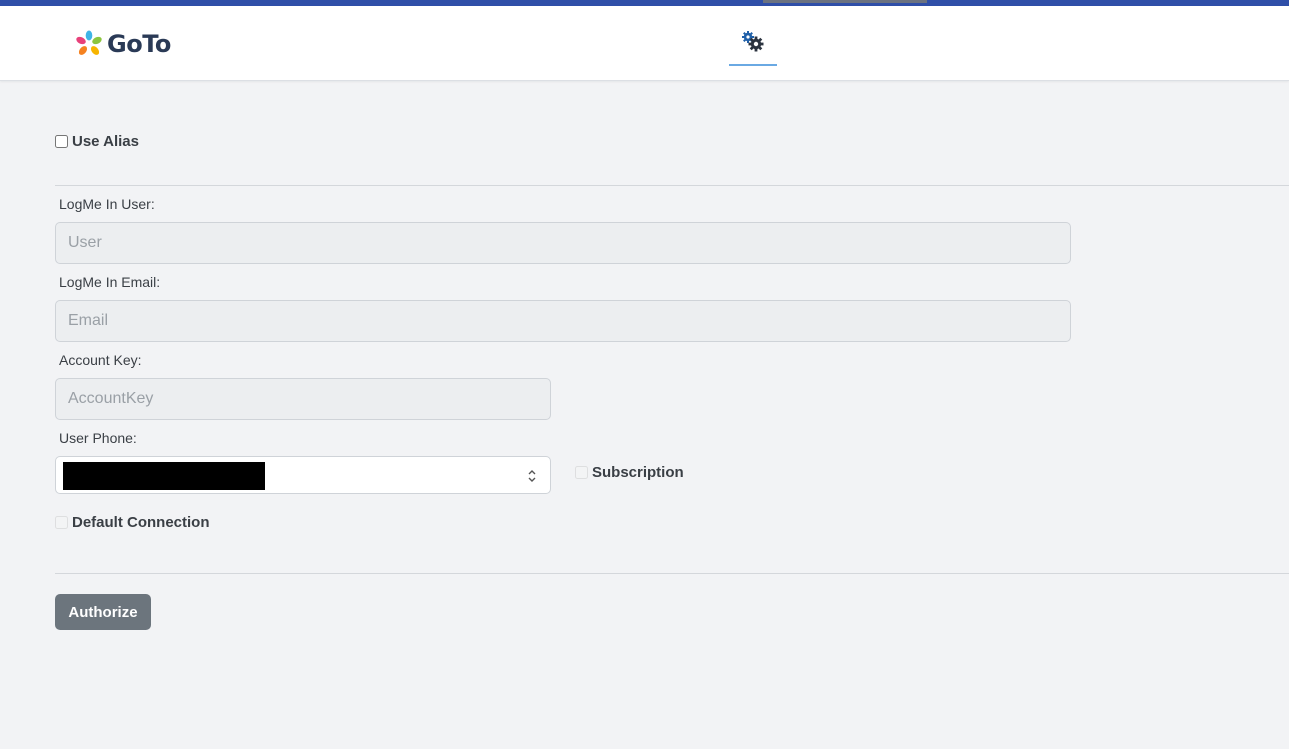 The image size is (1289, 749). Describe the element at coordinates (563, 243) in the screenshot. I see `user-input` at that location.